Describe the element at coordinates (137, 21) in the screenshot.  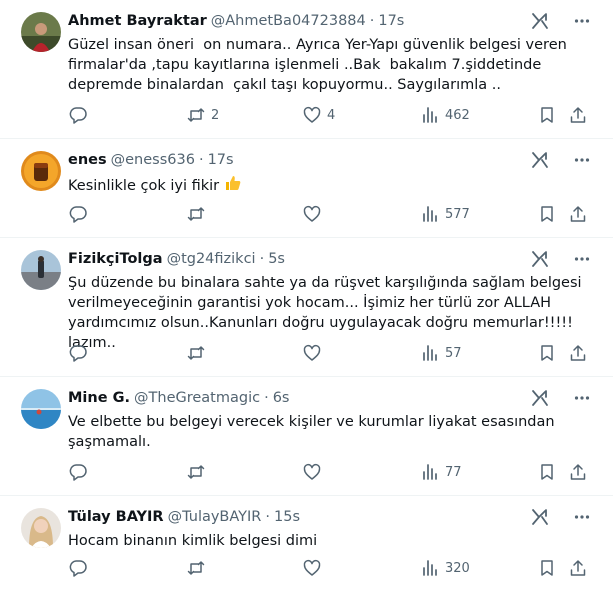
I see `display-name: Ahmet Bayraktar` at that location.